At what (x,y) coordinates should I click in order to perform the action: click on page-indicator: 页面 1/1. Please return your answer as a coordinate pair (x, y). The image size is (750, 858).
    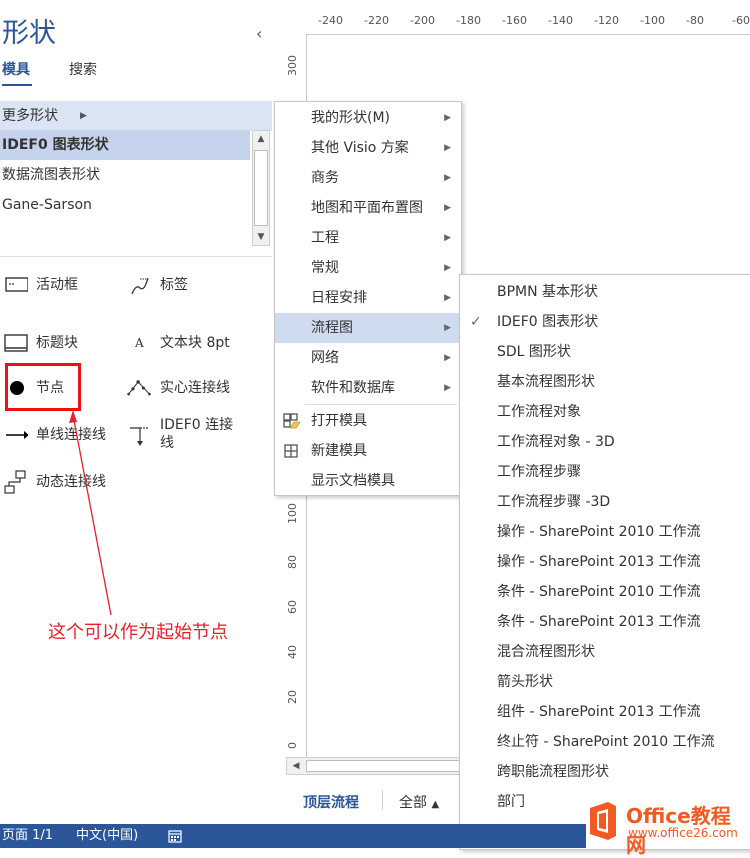
    Looking at the image, I should click on (27, 836).